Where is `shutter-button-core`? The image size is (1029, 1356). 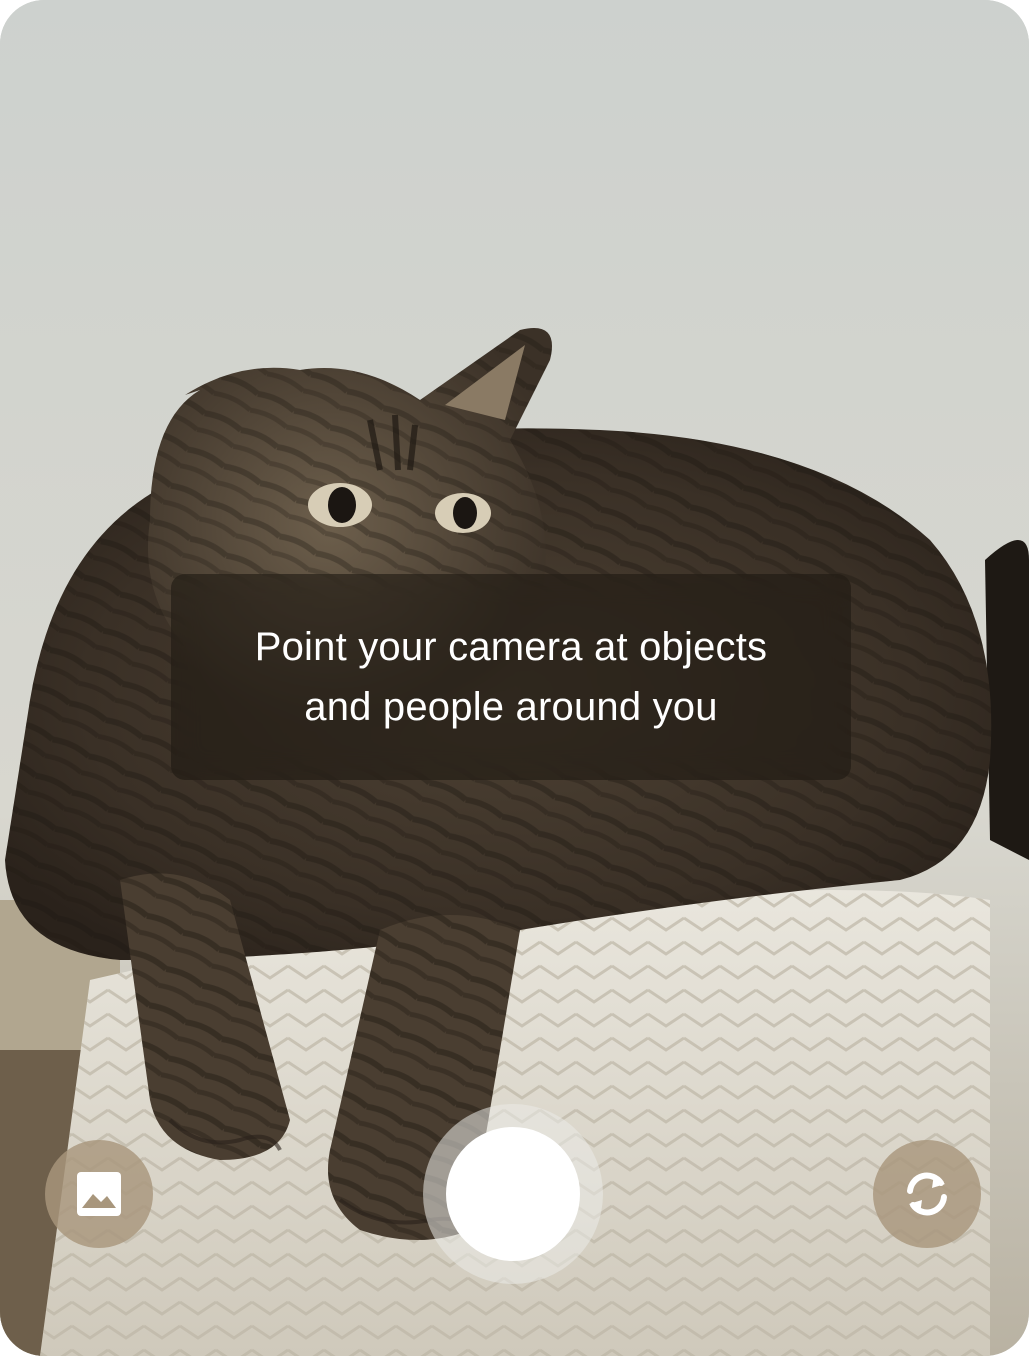 shutter-button-core is located at coordinates (513, 1194).